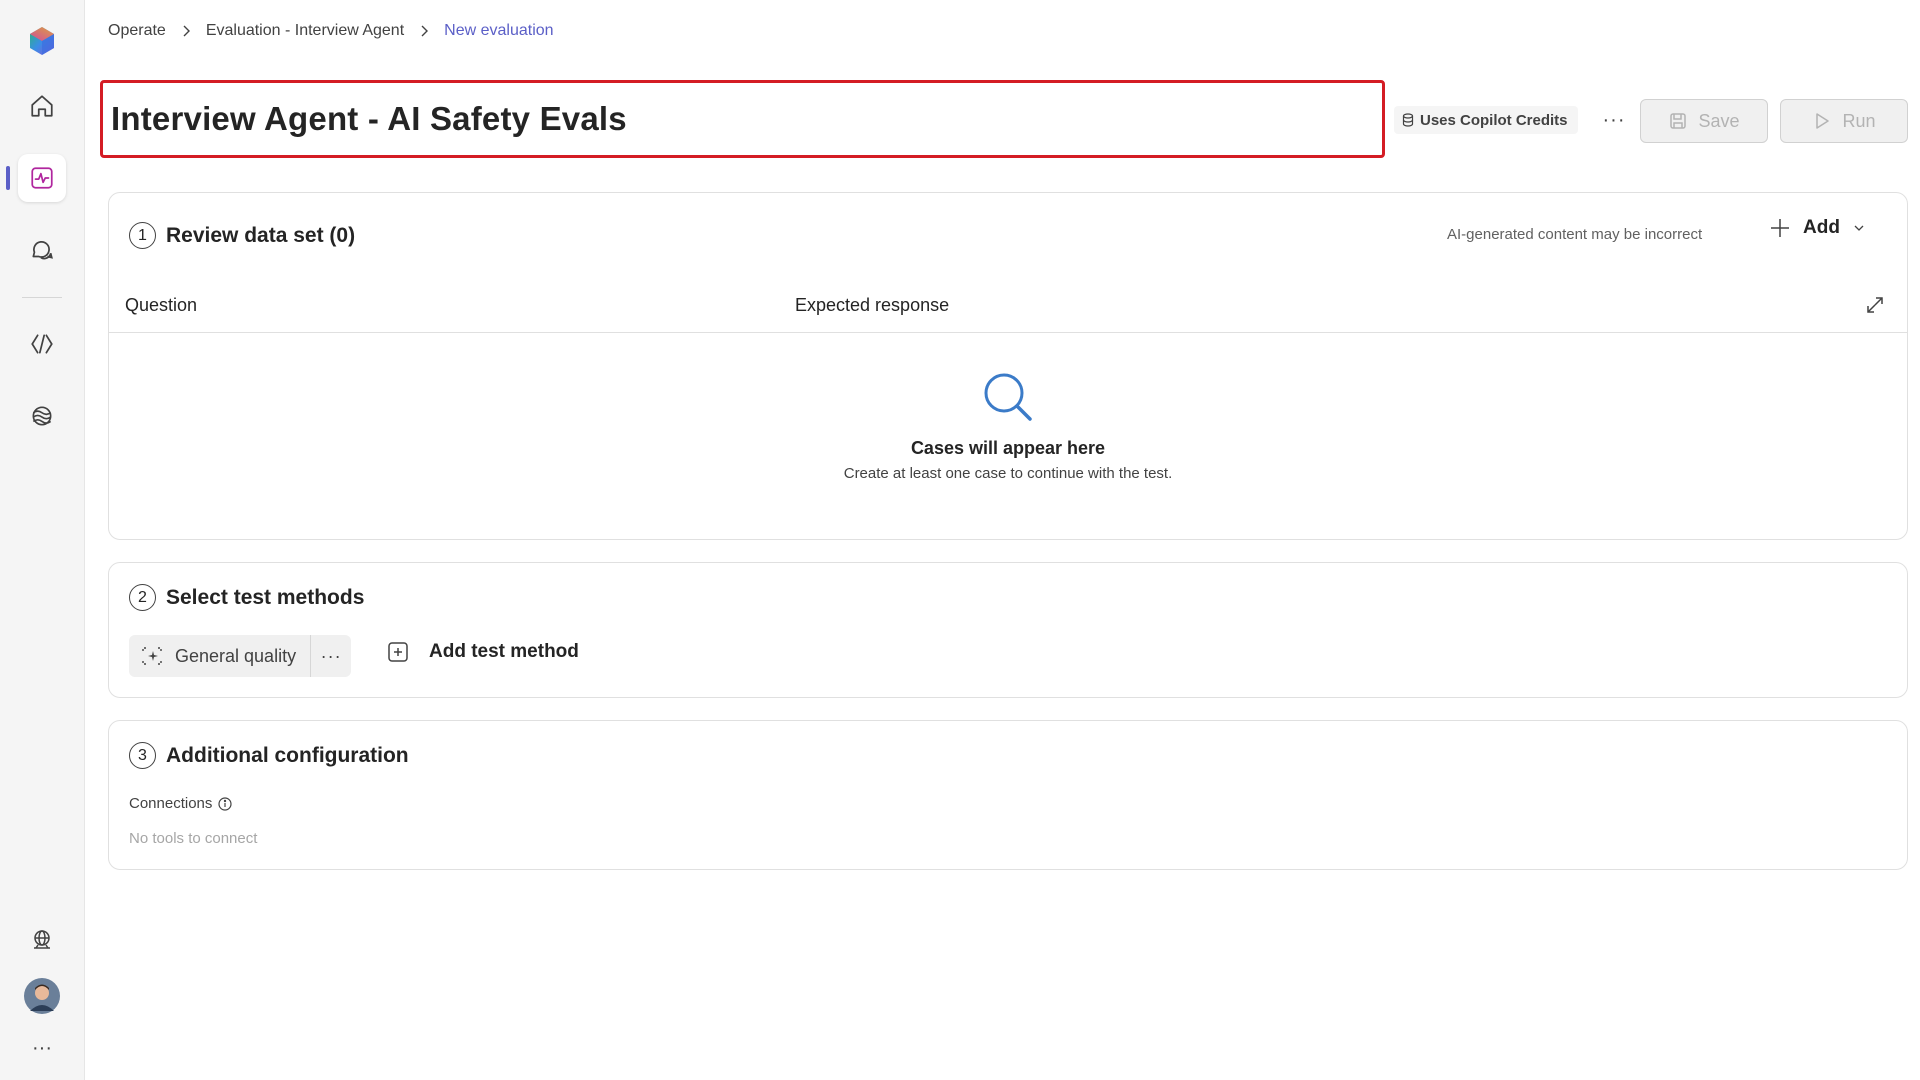 Image resolution: width=1920 pixels, height=1080 pixels. I want to click on home-icon, so click(42, 106).